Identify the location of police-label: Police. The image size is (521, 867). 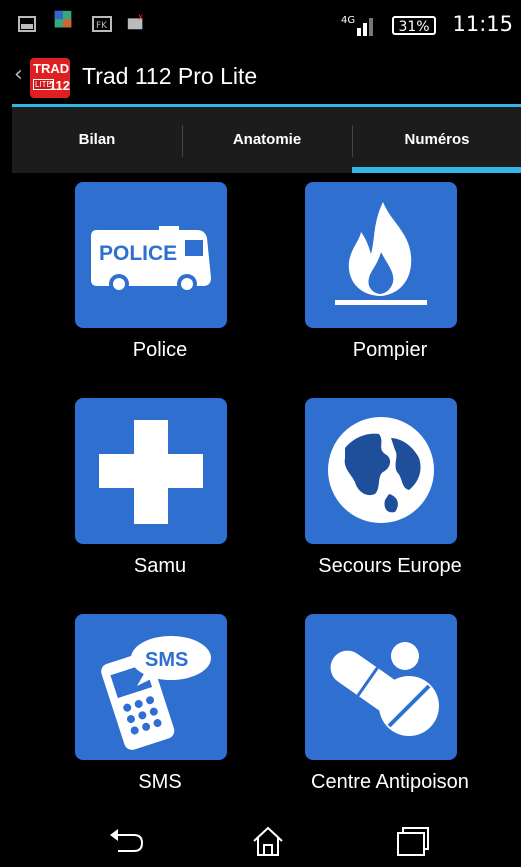
(160, 350).